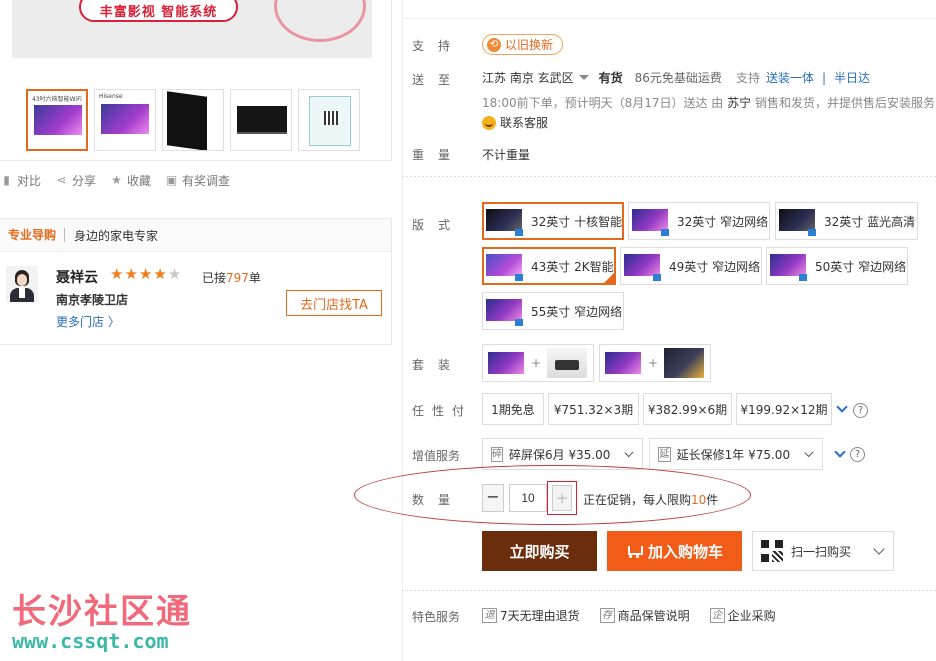  What do you see at coordinates (489, 122) in the screenshot?
I see `service-icon` at bounding box center [489, 122].